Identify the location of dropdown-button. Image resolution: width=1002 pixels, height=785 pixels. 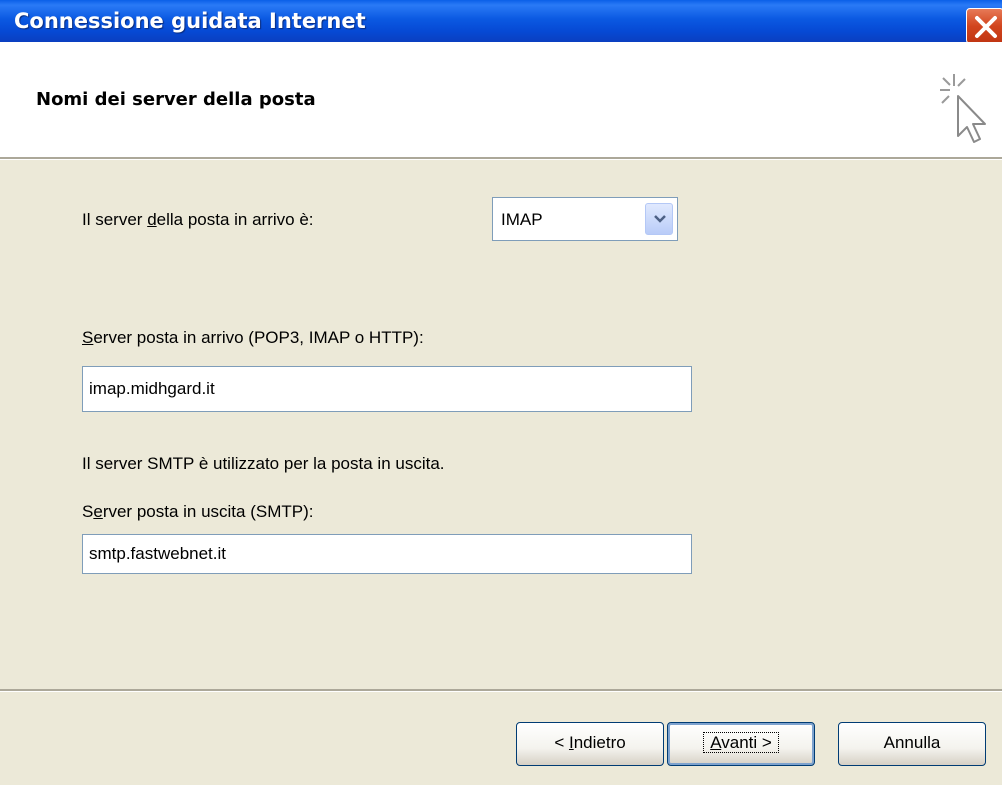
(659, 219).